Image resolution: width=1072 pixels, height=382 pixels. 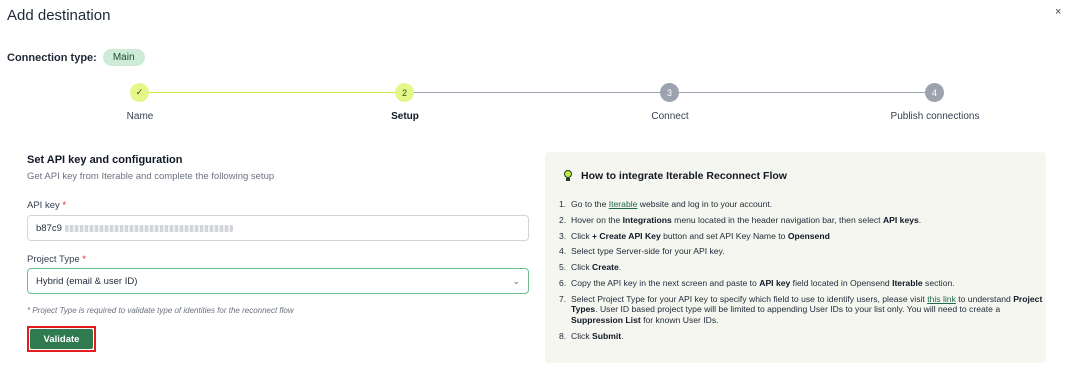 I want to click on api-key-input: b87c9, so click(x=278, y=228).